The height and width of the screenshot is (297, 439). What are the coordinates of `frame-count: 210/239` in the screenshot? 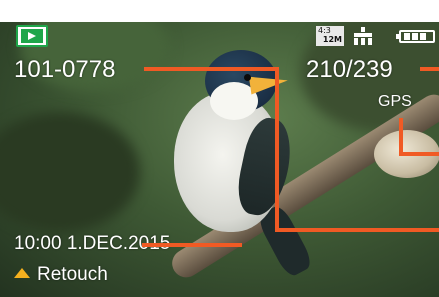 It's located at (349, 69).